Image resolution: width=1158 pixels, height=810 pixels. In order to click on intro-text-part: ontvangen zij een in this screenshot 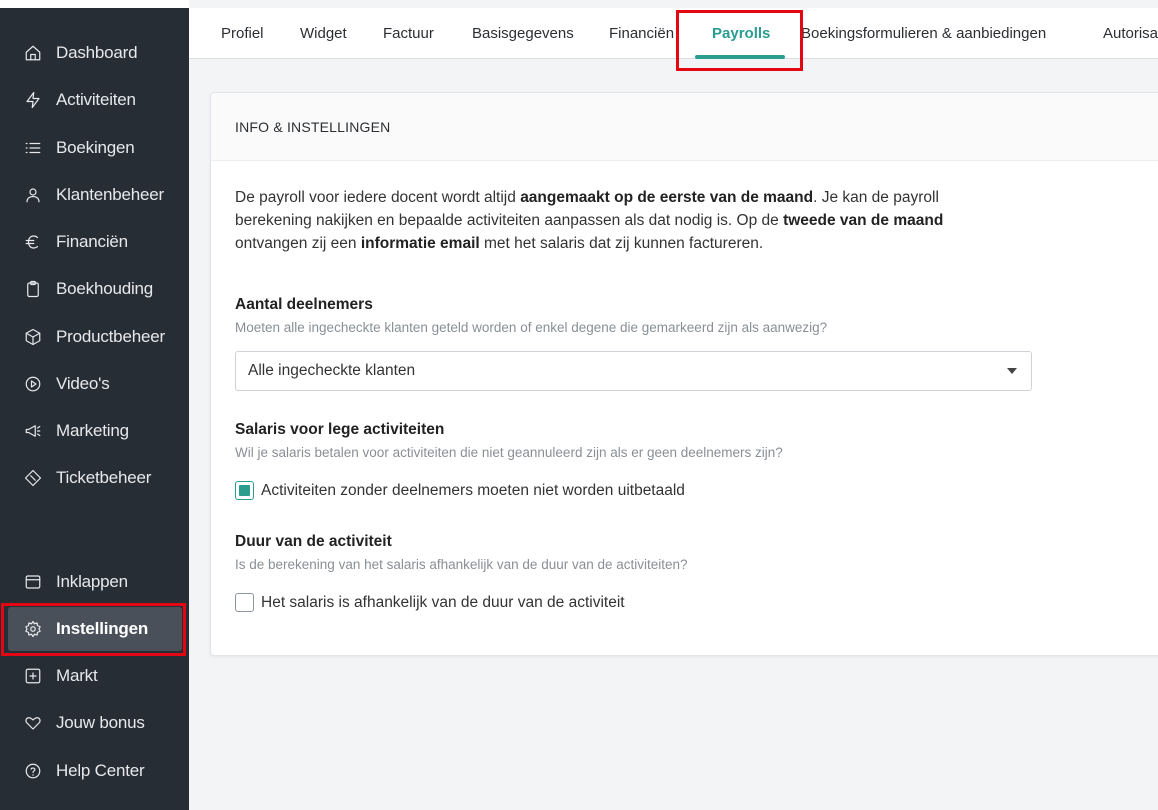, I will do `click(298, 243)`.